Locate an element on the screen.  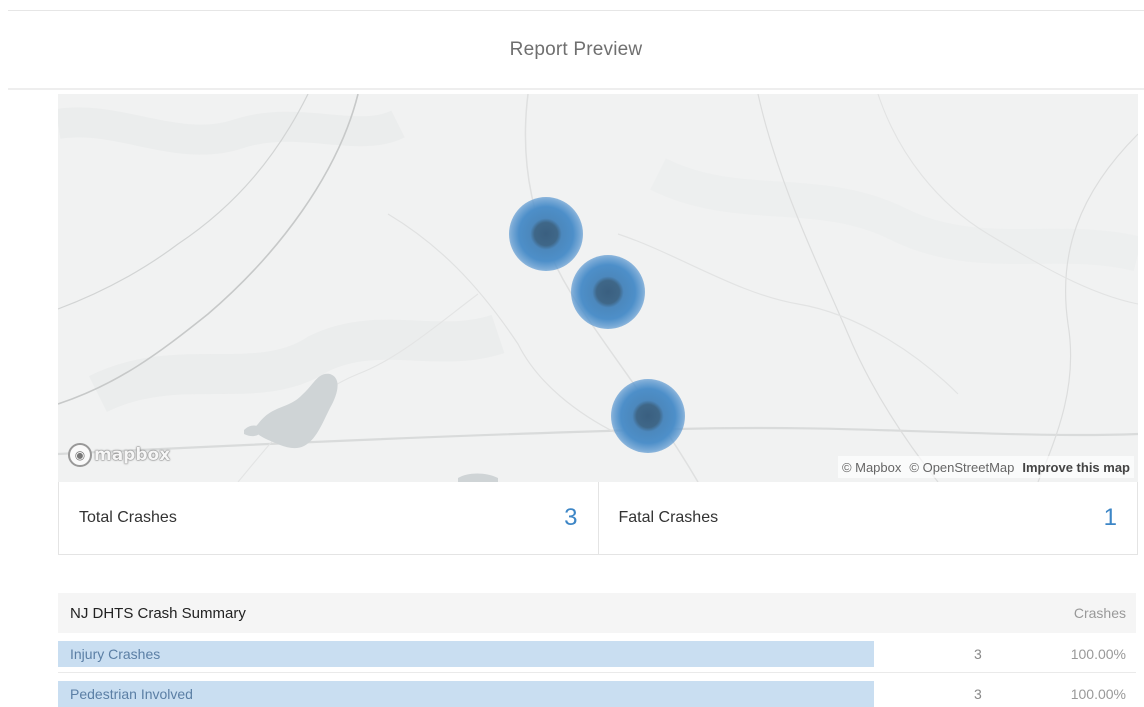
fatal-crashes-label: Fatal Crashes is located at coordinates (668, 517).